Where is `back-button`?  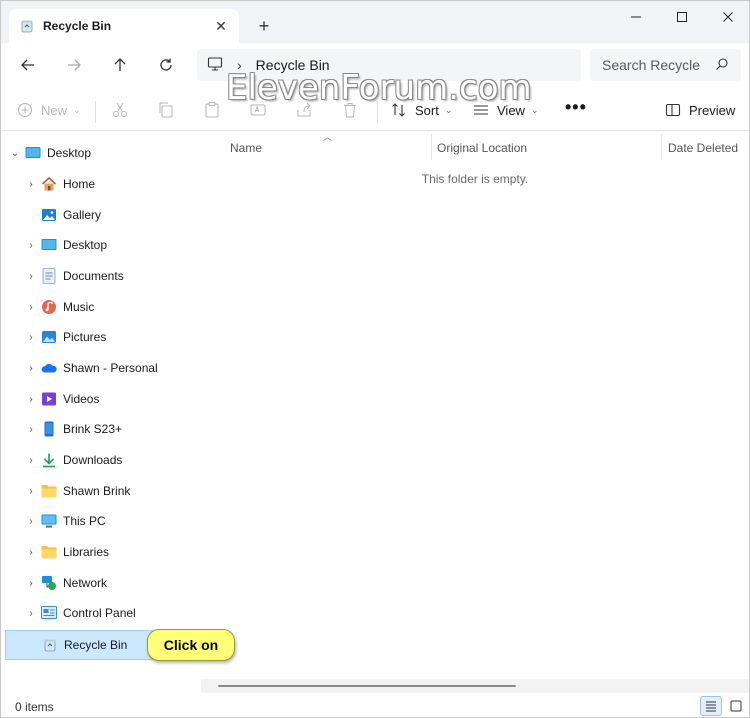
back-button is located at coordinates (28, 65).